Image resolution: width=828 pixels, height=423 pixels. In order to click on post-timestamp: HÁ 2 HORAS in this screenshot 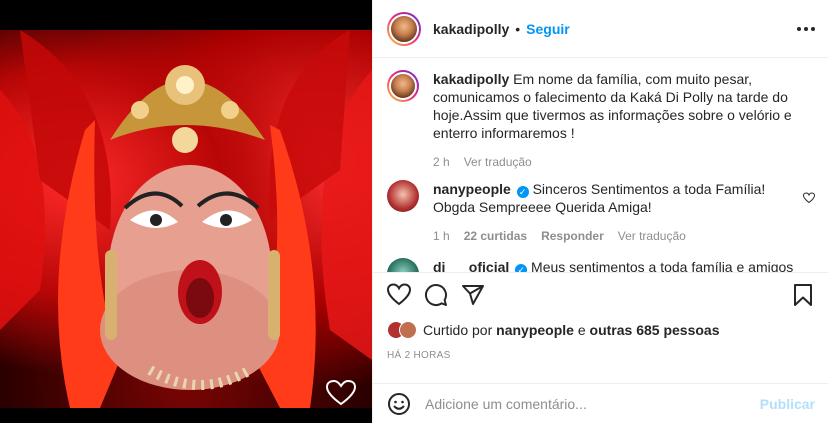, I will do `click(419, 355)`.